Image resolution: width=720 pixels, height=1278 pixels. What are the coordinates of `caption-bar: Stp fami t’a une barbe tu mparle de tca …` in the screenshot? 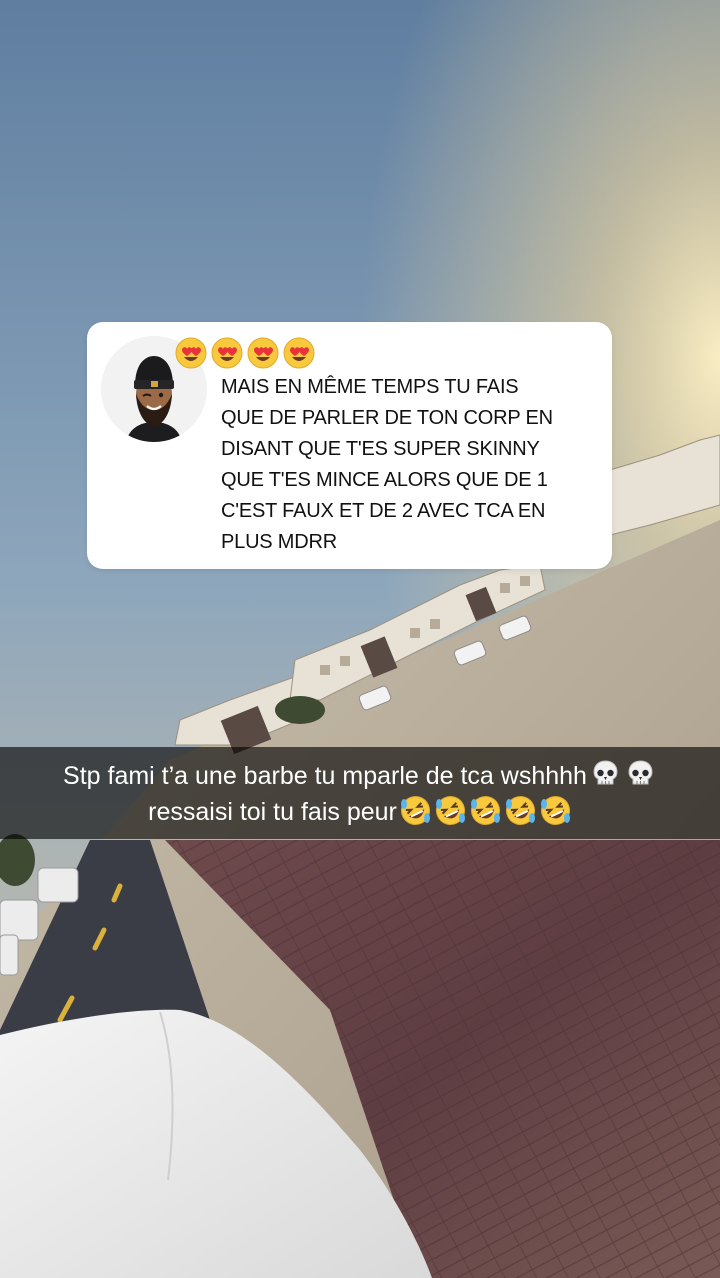 It's located at (360, 793).